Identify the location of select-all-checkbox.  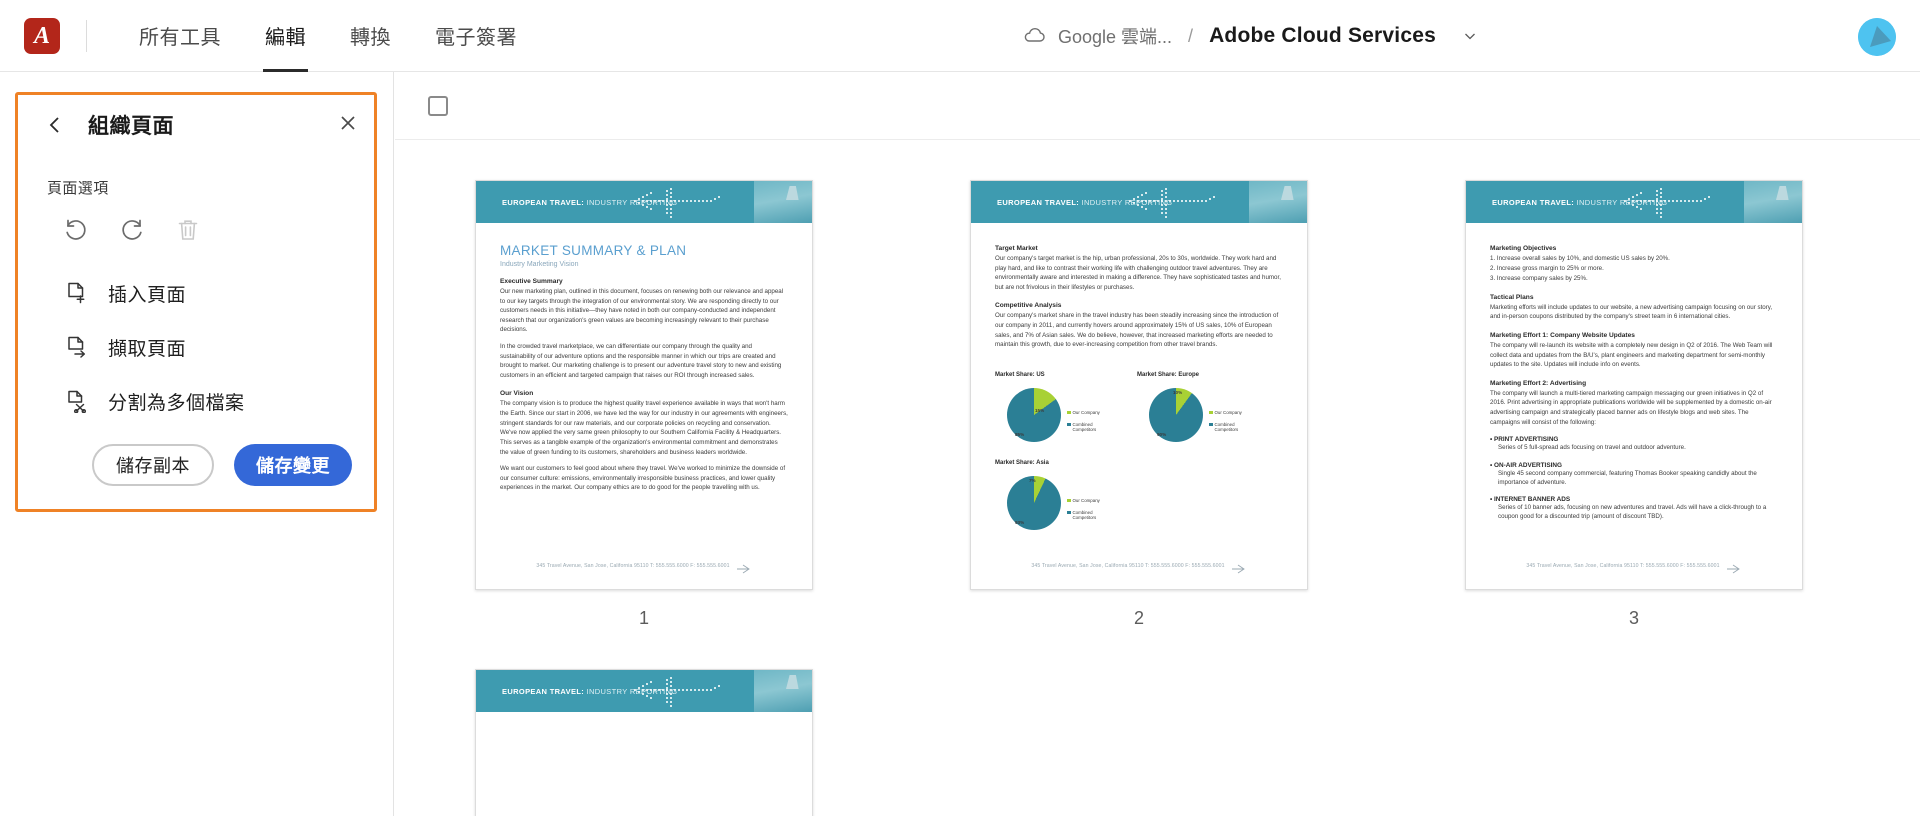
(438, 105).